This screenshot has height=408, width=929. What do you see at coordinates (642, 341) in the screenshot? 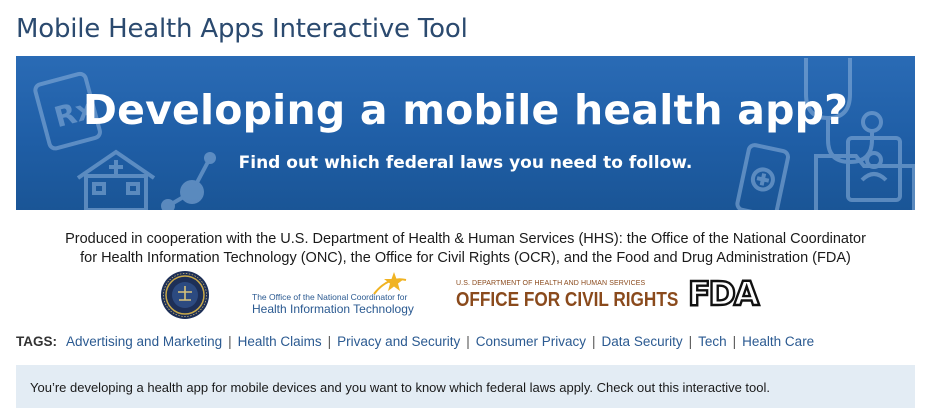
I see `tag-data-security: Data Security` at bounding box center [642, 341].